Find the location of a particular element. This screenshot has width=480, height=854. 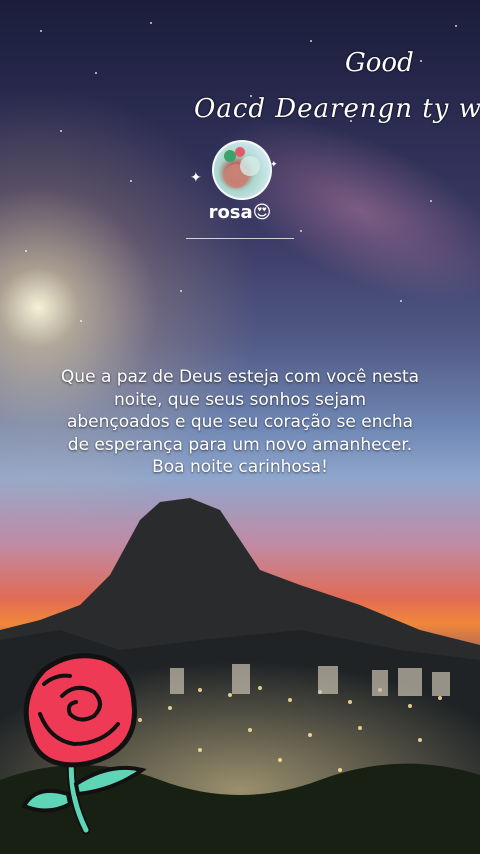

red-rose-sticker-icon is located at coordinates (84, 744).